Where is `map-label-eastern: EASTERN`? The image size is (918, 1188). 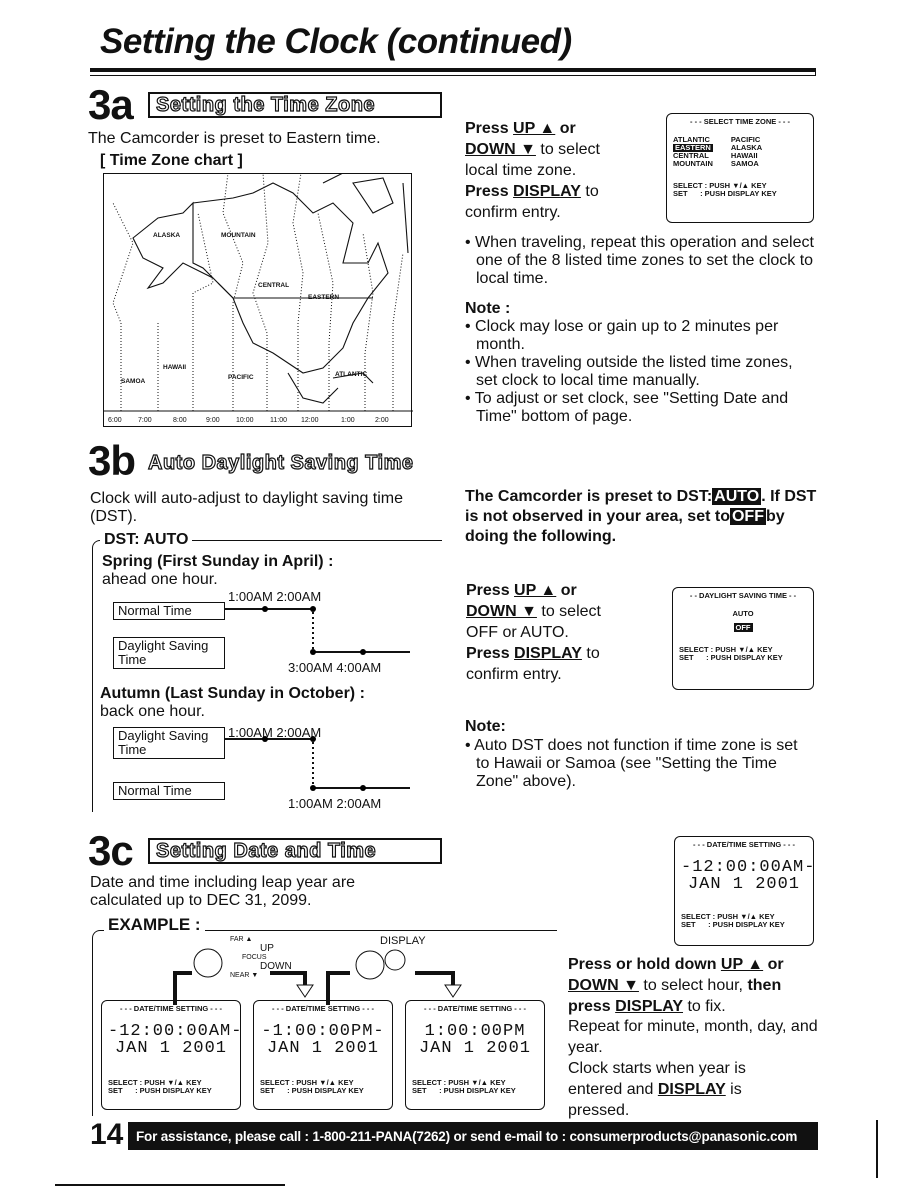
map-label-eastern: EASTERN is located at coordinates (323, 297).